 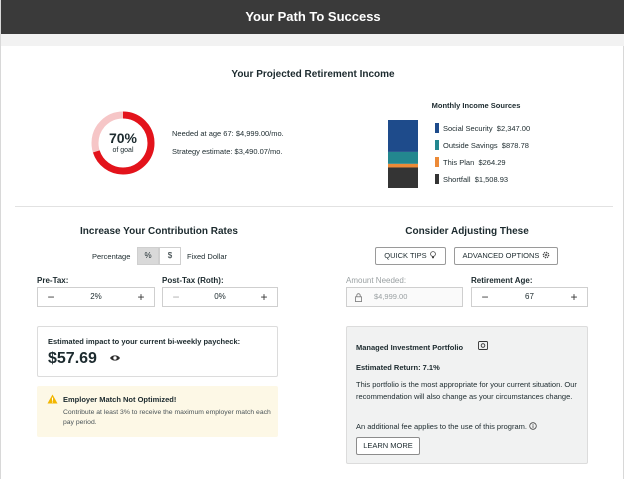 I want to click on legend-value: $1,508.93, so click(x=491, y=179).